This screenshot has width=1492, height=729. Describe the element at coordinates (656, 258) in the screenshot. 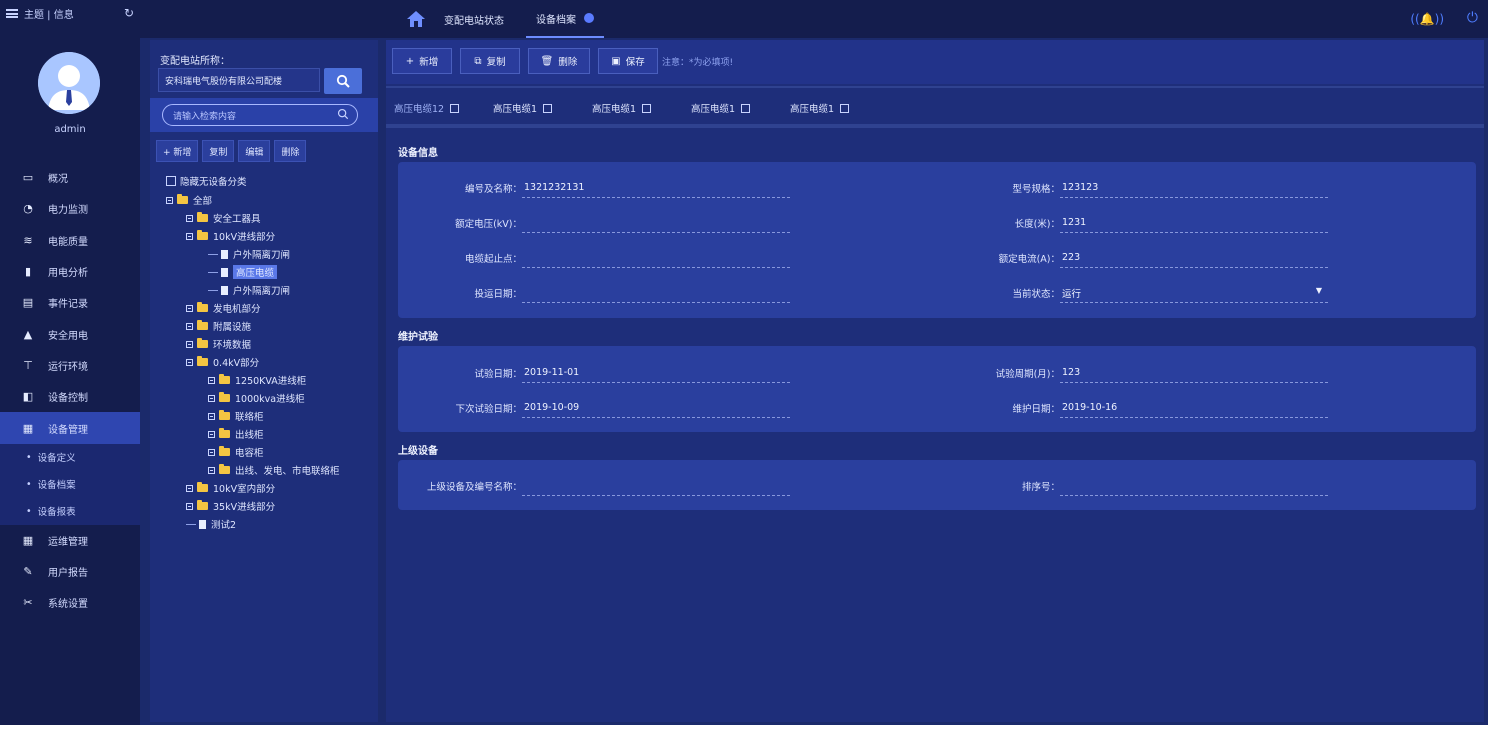

I see `cable-start-end-input` at that location.